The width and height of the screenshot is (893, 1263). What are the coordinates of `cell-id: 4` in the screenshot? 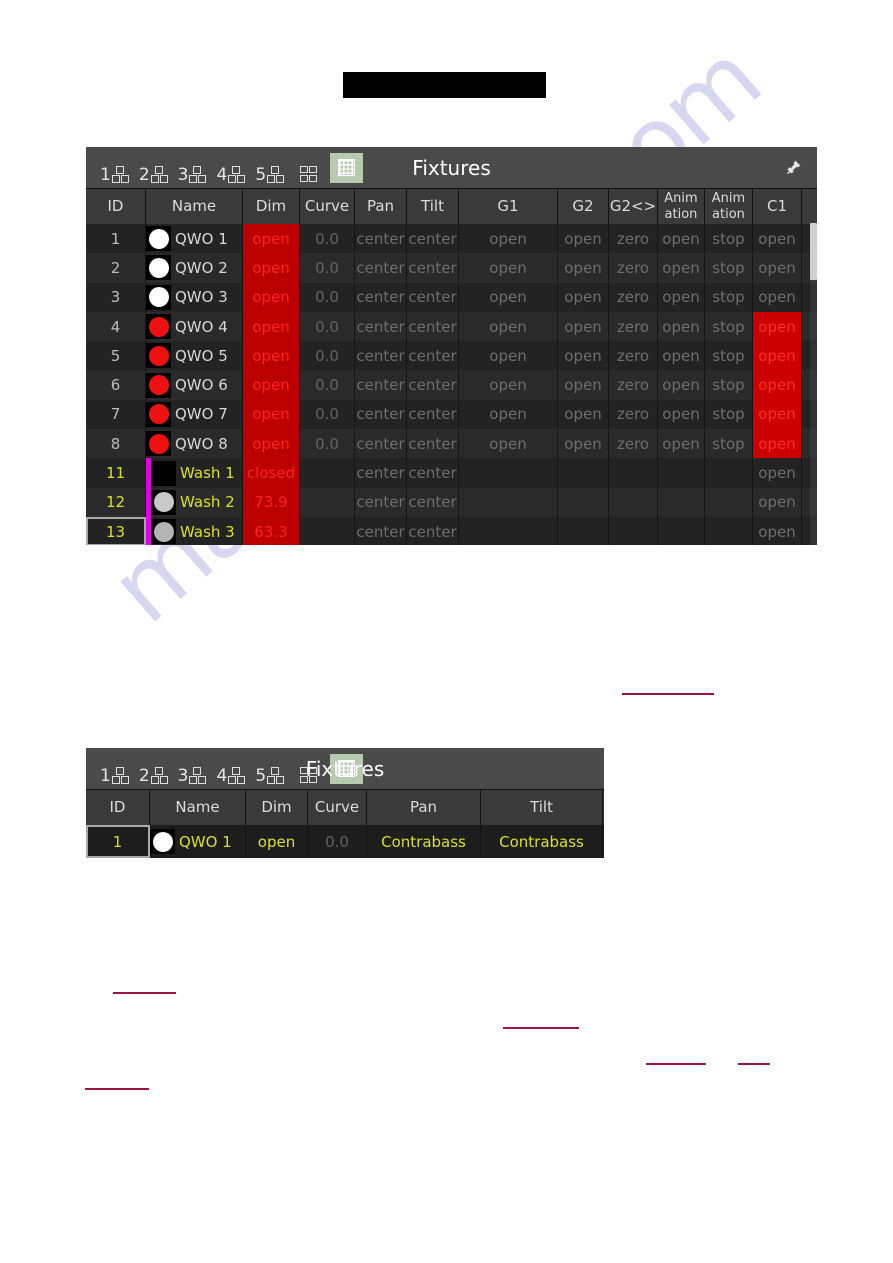 It's located at (116, 326).